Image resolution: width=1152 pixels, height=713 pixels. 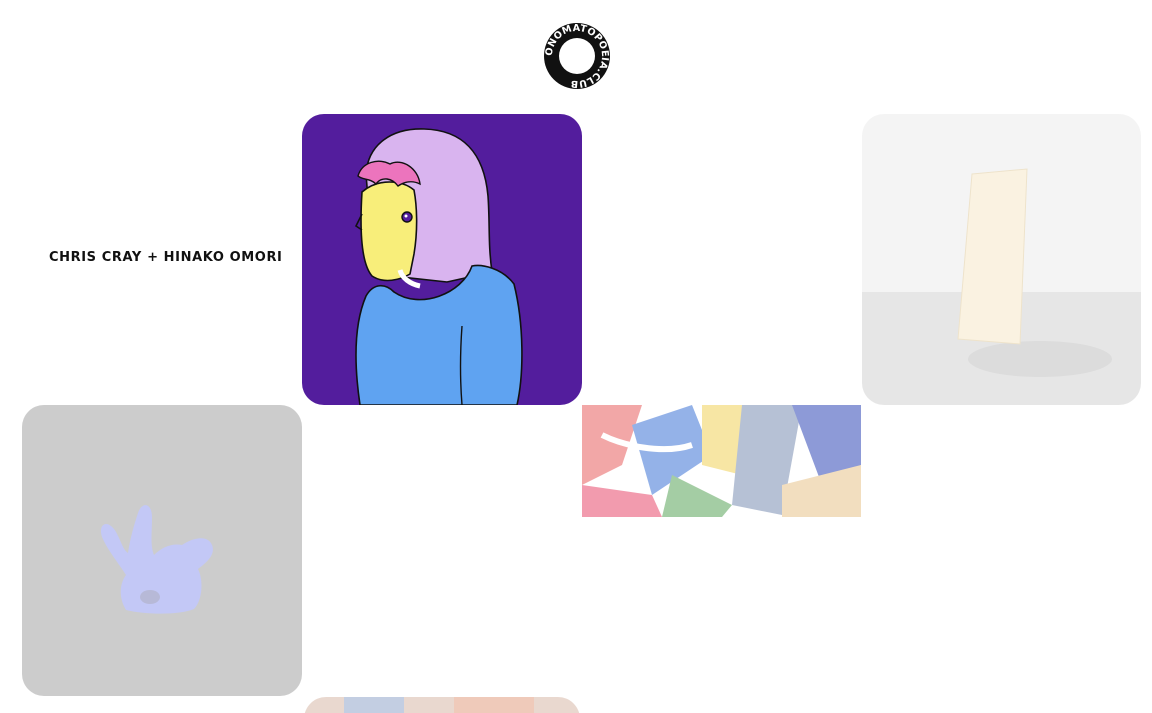 I want to click on woman-portrait-illustration-icon, so click(x=442, y=259).